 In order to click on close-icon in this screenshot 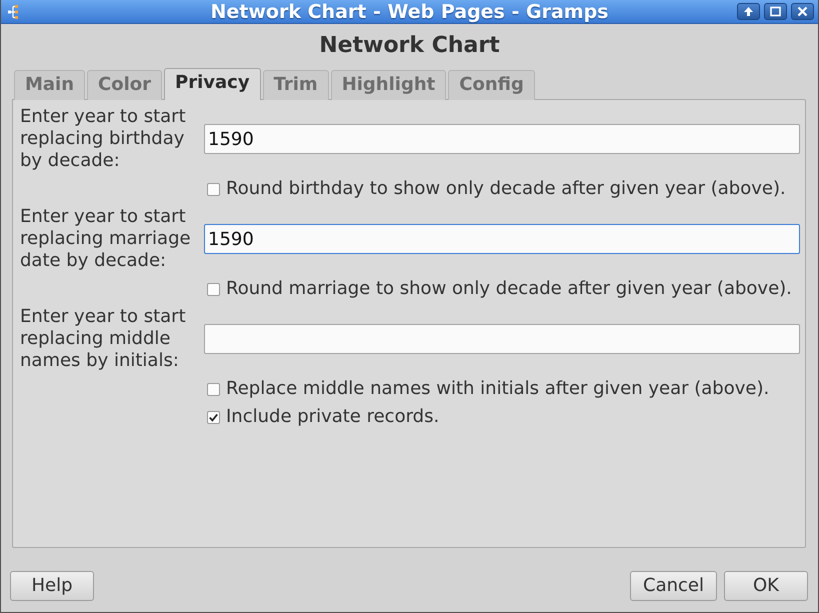, I will do `click(802, 11)`.